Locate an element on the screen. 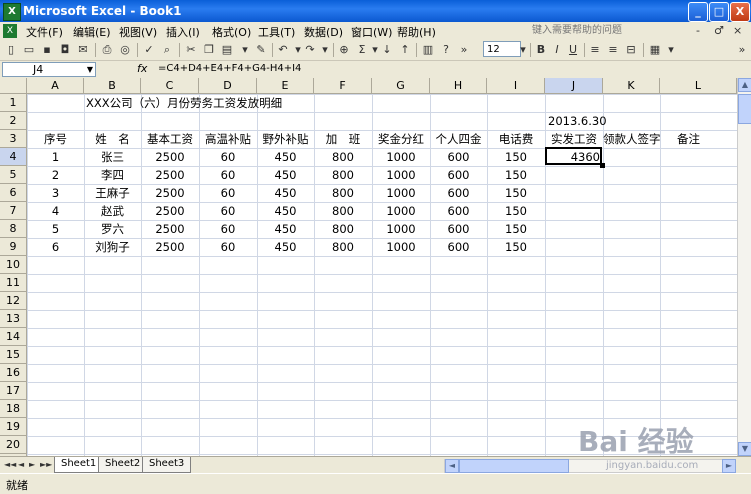 The width and height of the screenshot is (751, 494). hyperlink-icon: ⊕ is located at coordinates (344, 50).